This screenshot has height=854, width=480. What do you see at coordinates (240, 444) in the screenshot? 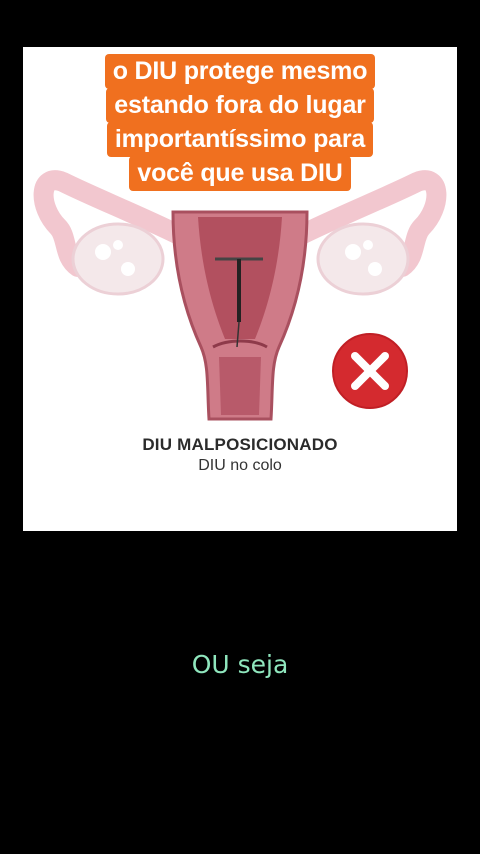
I see `diagram-title: DIU MALPOSICIONADO` at bounding box center [240, 444].